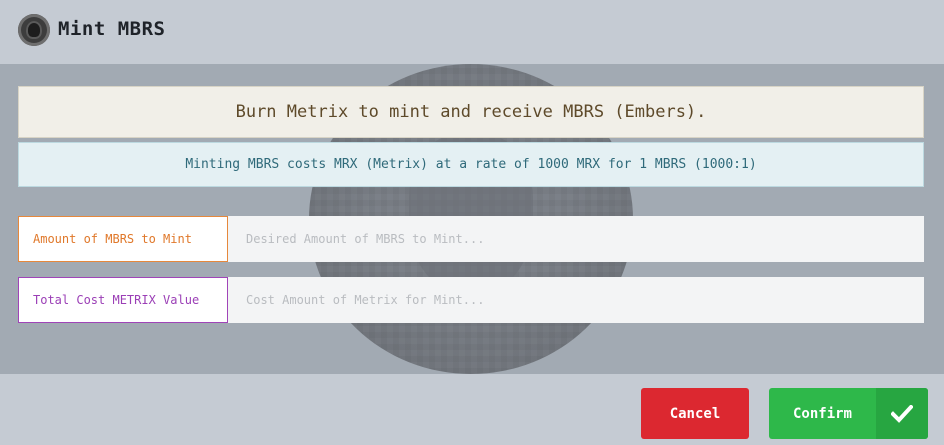 This screenshot has height=445, width=944. I want to click on amount-input, so click(576, 239).